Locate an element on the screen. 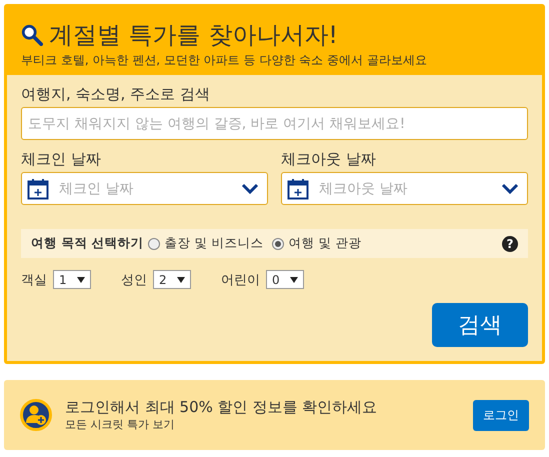  purpose-option: 출장 및 비즈니스 is located at coordinates (206, 243).